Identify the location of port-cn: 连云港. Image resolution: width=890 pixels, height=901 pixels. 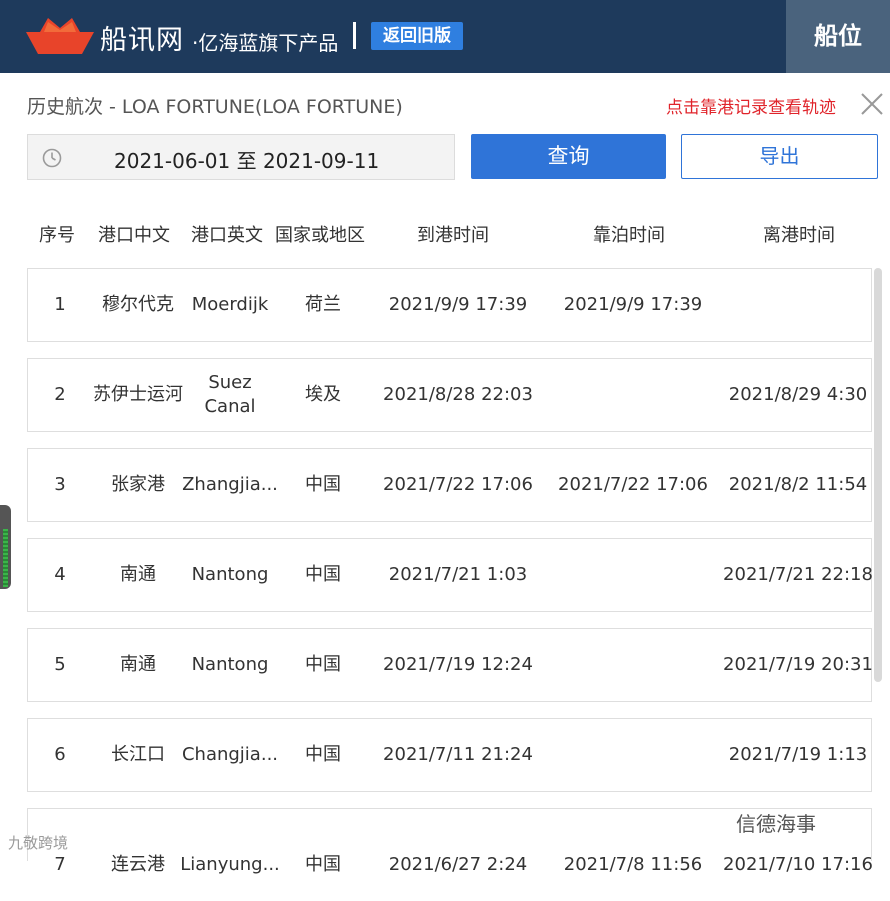
(138, 864).